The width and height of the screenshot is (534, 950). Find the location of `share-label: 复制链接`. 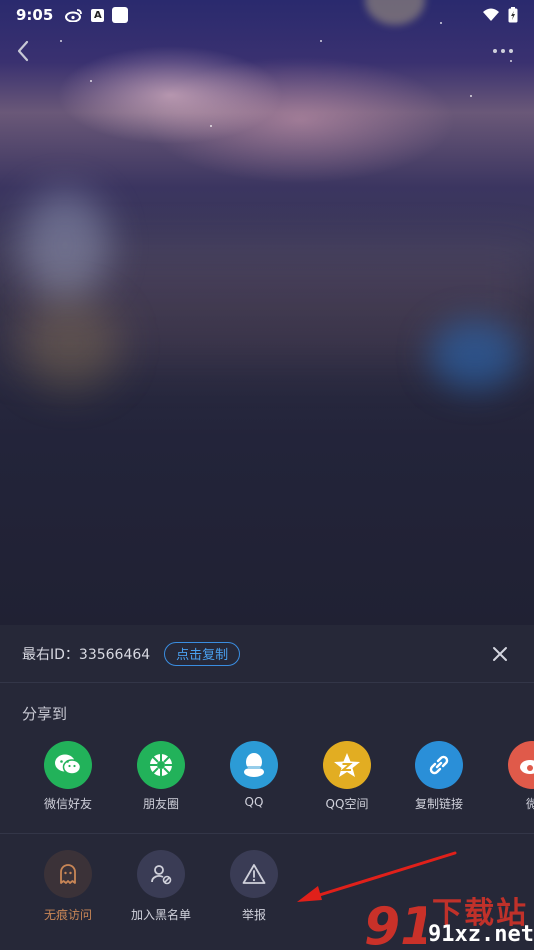

share-label: 复制链接 is located at coordinates (438, 804).